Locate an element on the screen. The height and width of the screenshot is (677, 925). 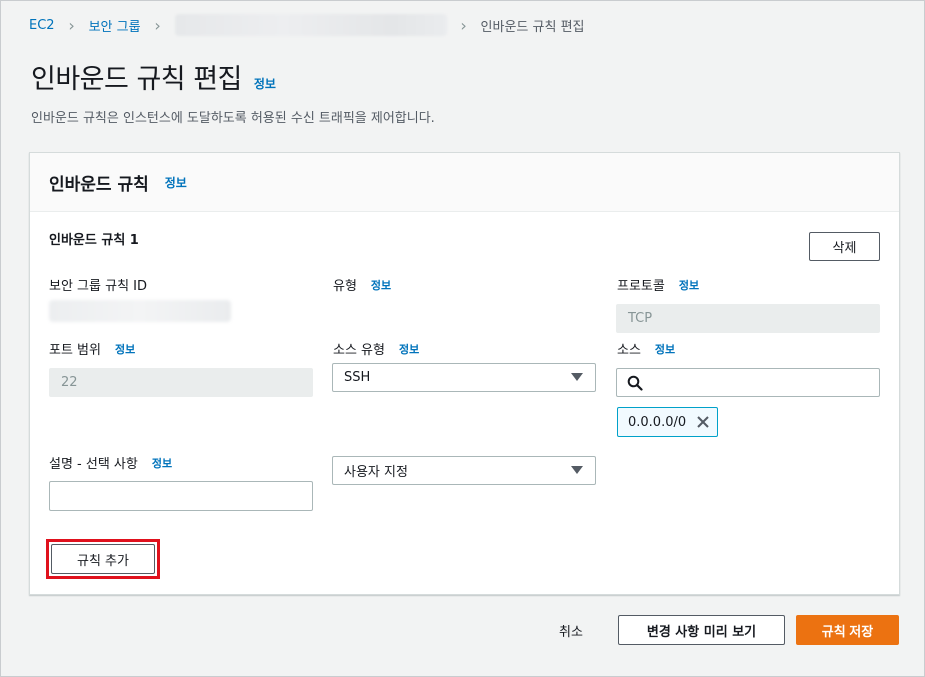
sg-rule-id-label-text: 보안 그룹 규칙 ID is located at coordinates (98, 286).